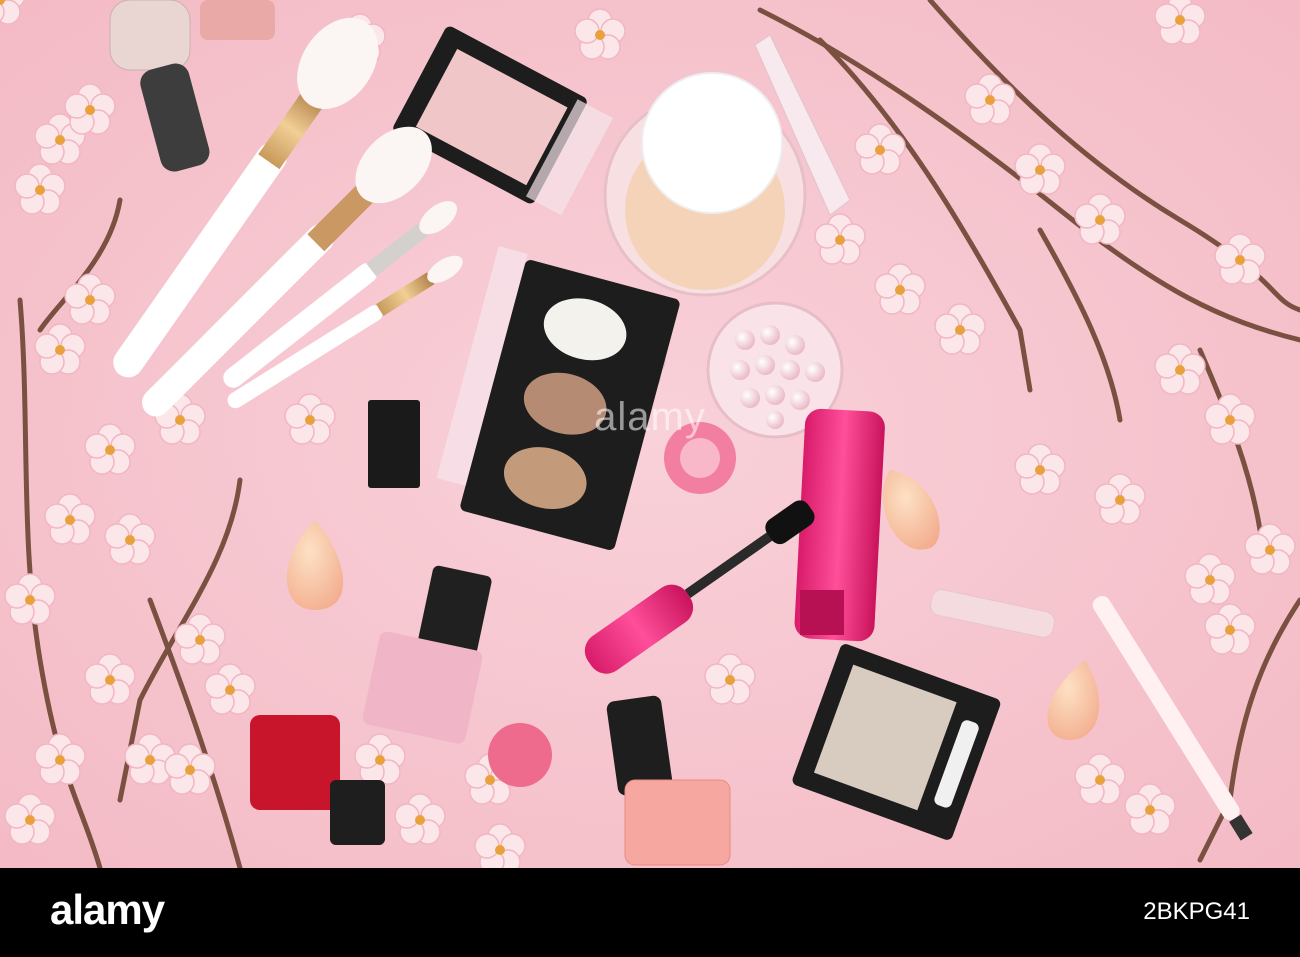 Image resolution: width=1300 pixels, height=957 pixels. Describe the element at coordinates (650, 912) in the screenshot. I see `footer-bar: alamy 2BKPG41` at that location.